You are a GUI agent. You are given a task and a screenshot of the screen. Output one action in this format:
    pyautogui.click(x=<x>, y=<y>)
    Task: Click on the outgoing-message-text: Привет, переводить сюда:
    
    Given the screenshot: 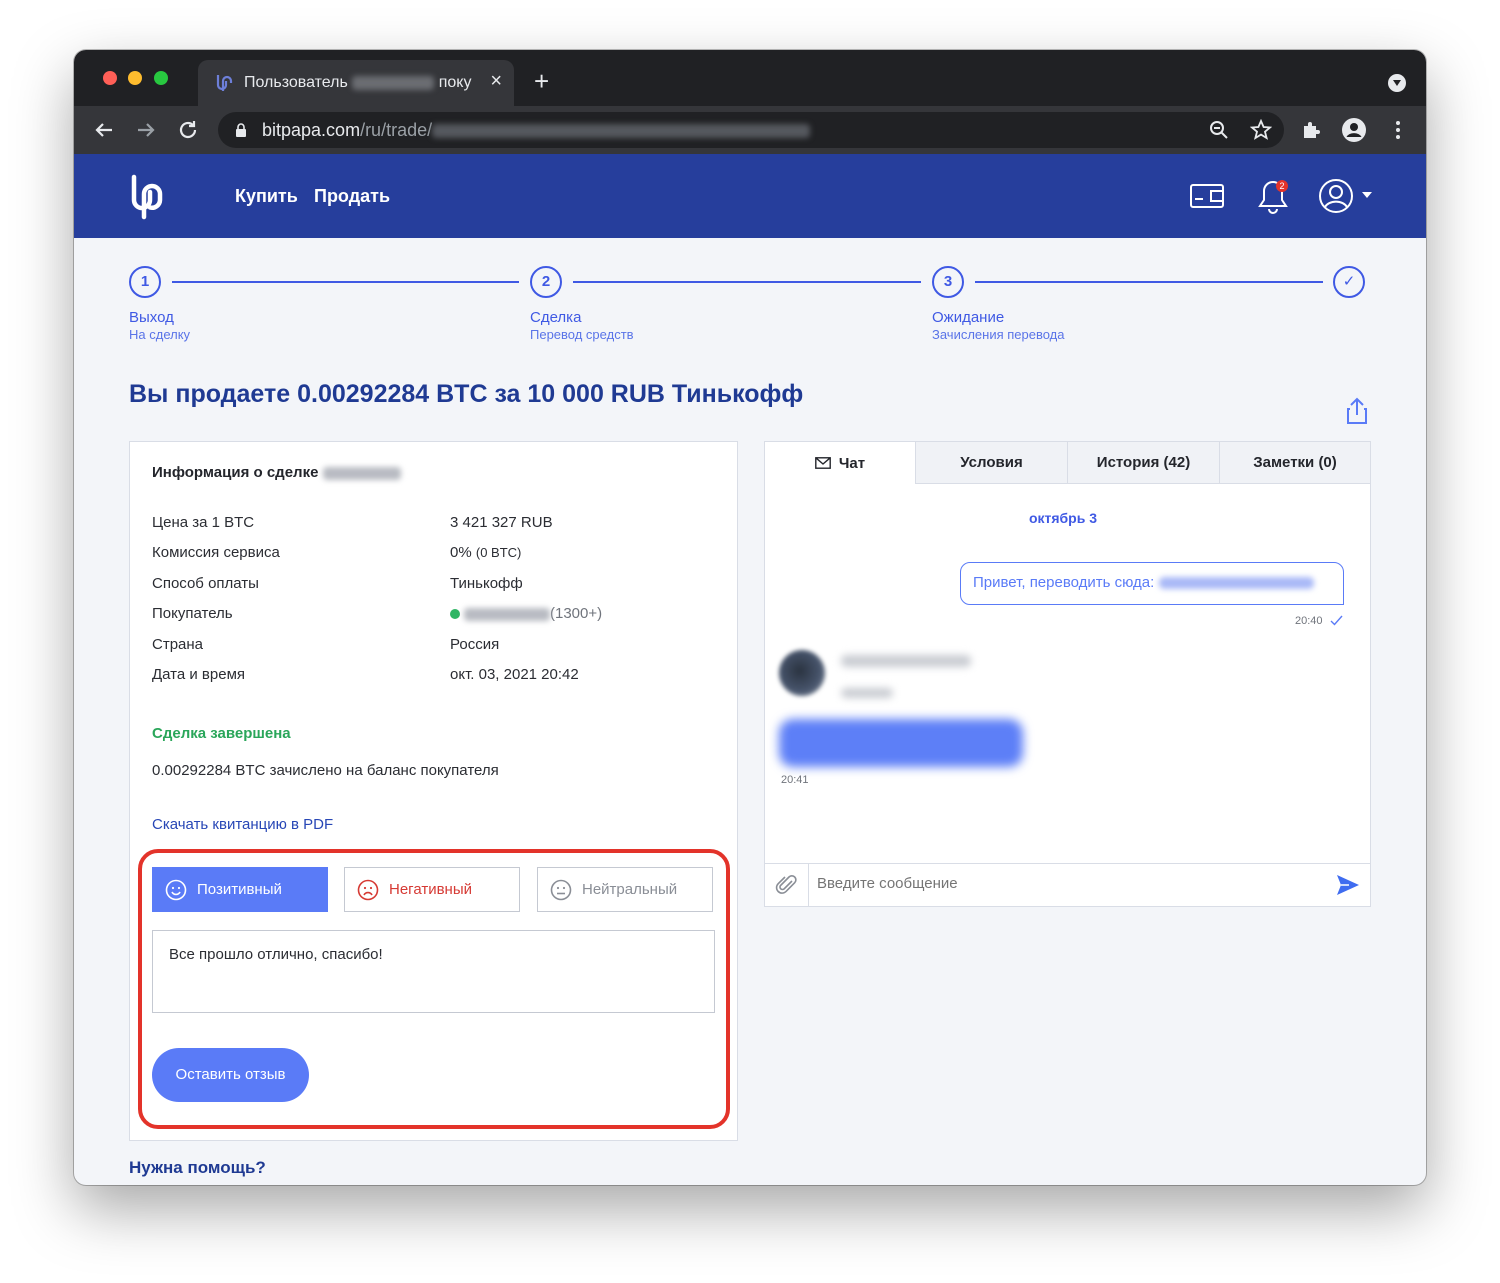 What is the action you would take?
    pyautogui.click(x=1064, y=582)
    